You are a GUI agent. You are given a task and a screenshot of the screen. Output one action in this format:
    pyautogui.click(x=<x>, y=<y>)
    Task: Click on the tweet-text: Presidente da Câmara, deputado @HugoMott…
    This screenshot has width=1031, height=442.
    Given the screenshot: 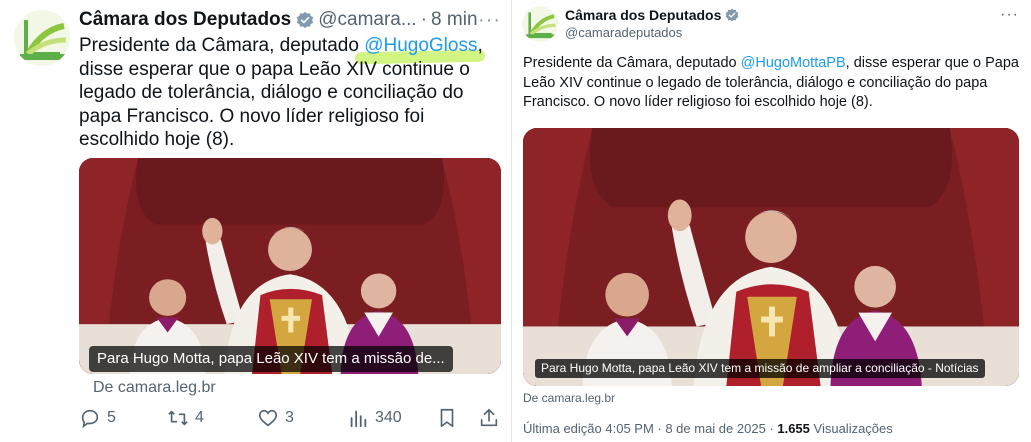 What is the action you would take?
    pyautogui.click(x=774, y=83)
    